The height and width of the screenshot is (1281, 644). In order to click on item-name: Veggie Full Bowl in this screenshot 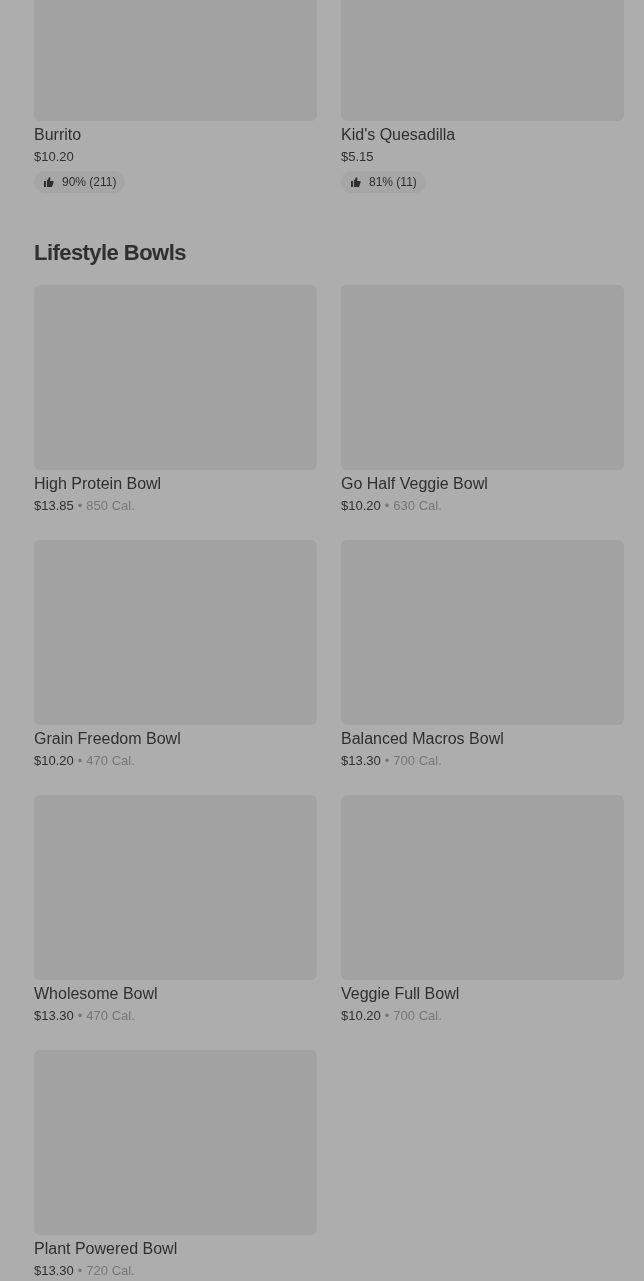, I will do `click(401, 994)`.